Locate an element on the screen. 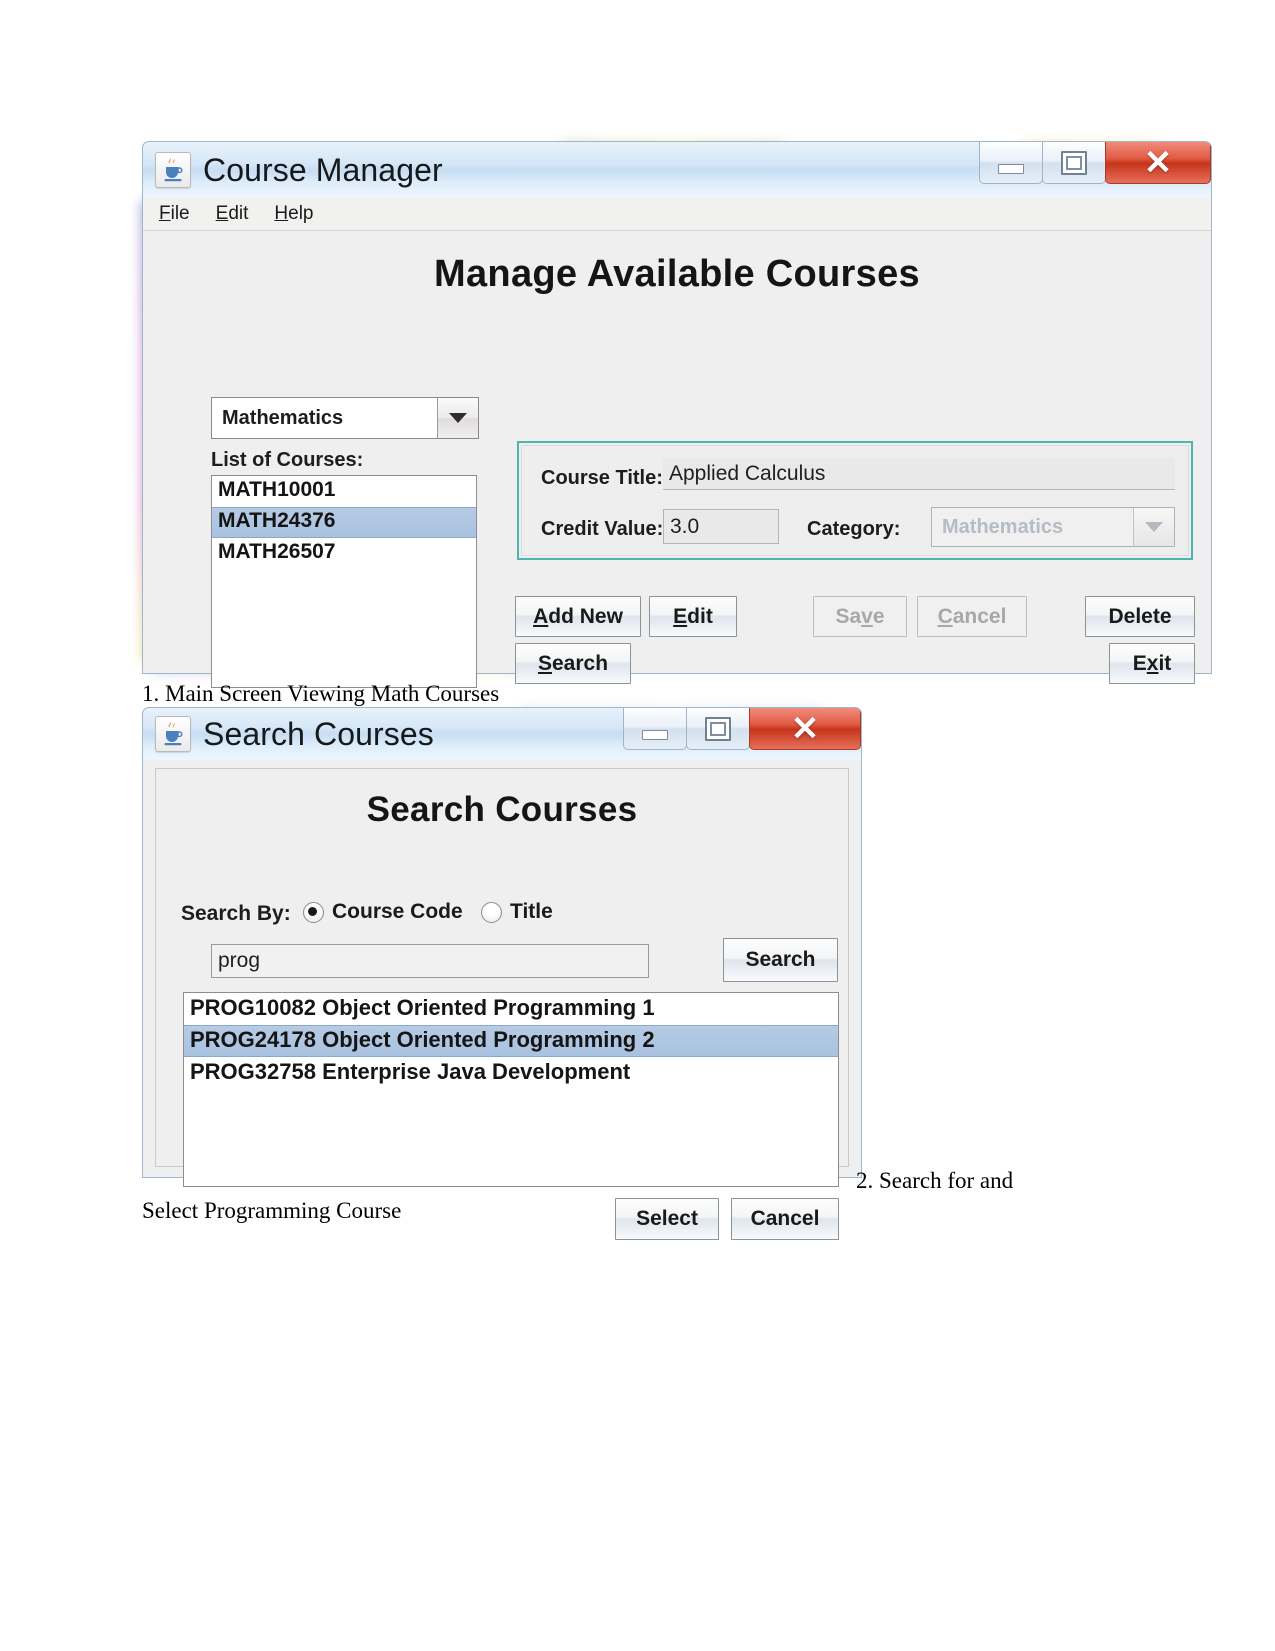 The height and width of the screenshot is (1651, 1275). search-submit-button: Search is located at coordinates (780, 960).